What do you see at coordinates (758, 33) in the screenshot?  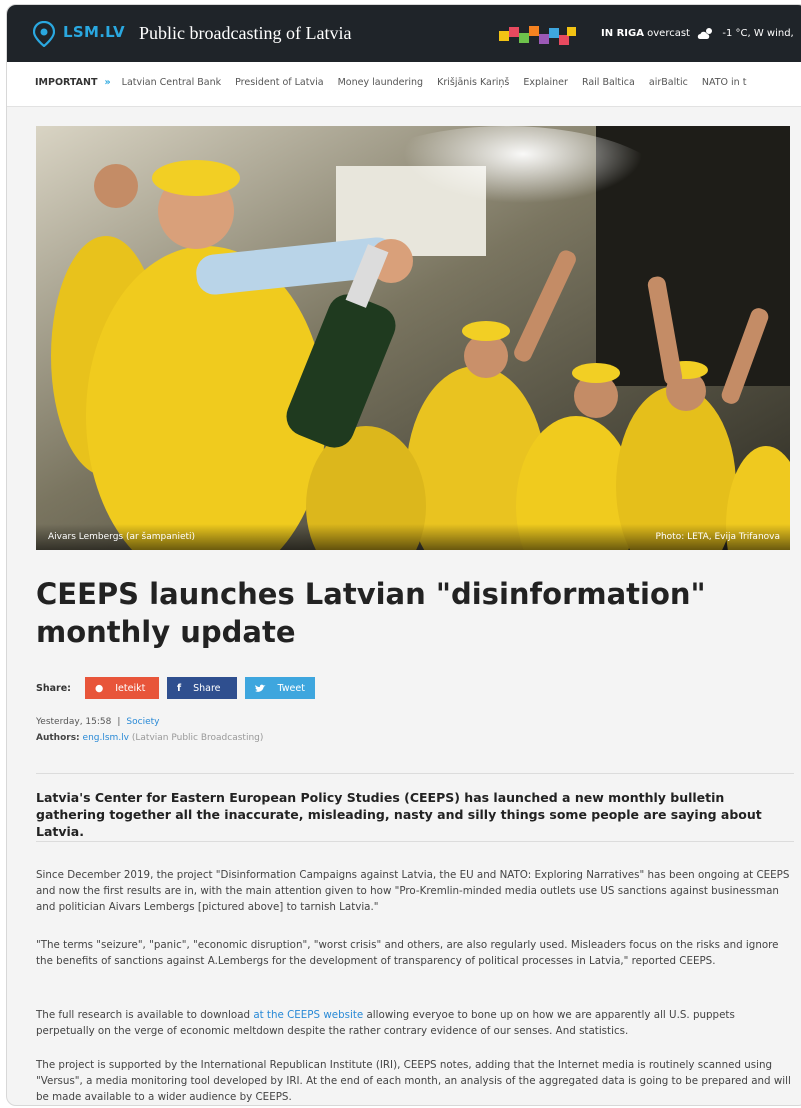 I see `weather-value: -1 °C, W wind,` at bounding box center [758, 33].